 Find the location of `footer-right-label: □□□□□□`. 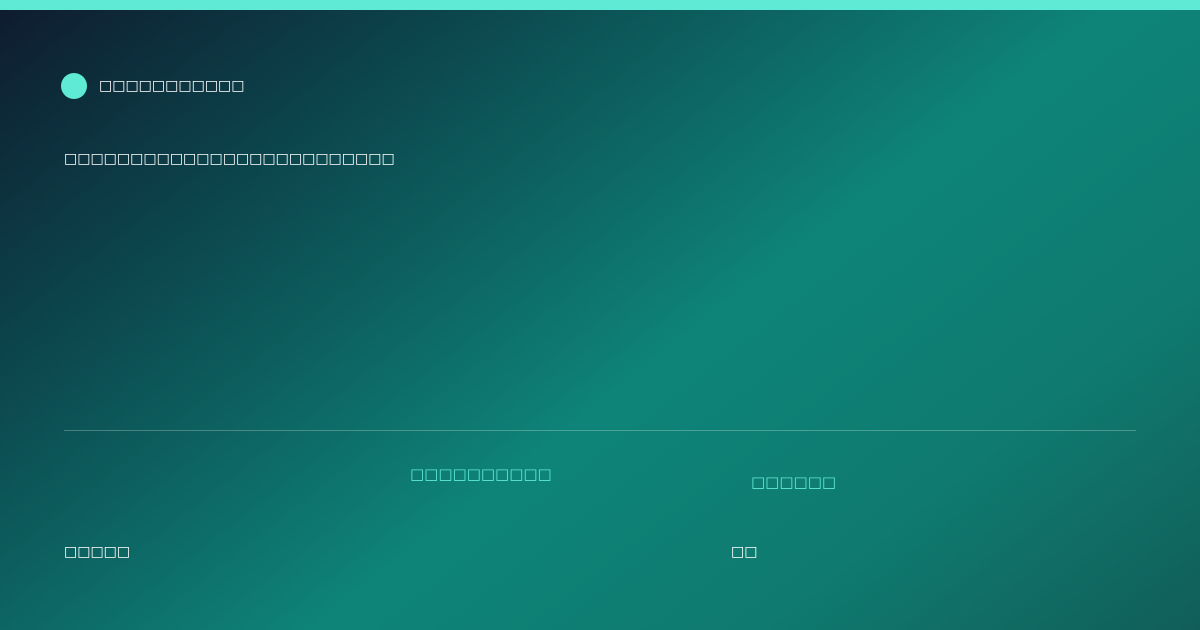

footer-right-label: □□□□□□ is located at coordinates (794, 482).